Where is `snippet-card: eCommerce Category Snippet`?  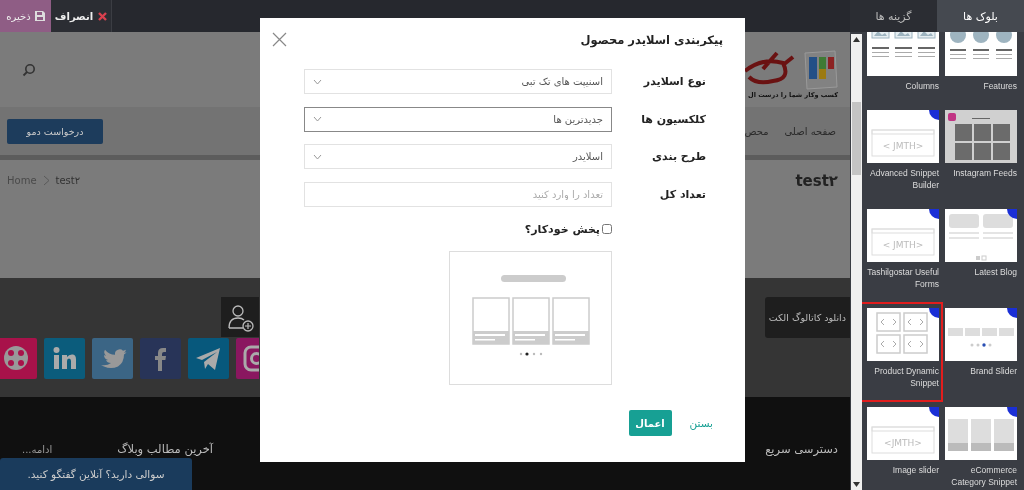 snippet-card: eCommerce Category Snippet is located at coordinates (981, 448).